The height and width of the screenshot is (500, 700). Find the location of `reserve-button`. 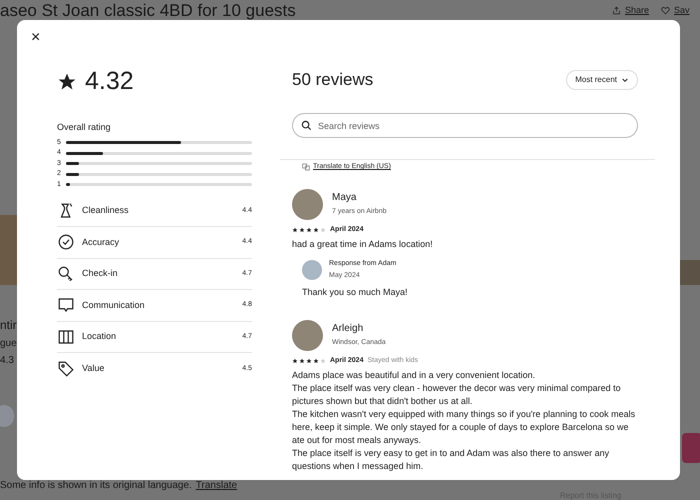

reserve-button is located at coordinates (691, 448).